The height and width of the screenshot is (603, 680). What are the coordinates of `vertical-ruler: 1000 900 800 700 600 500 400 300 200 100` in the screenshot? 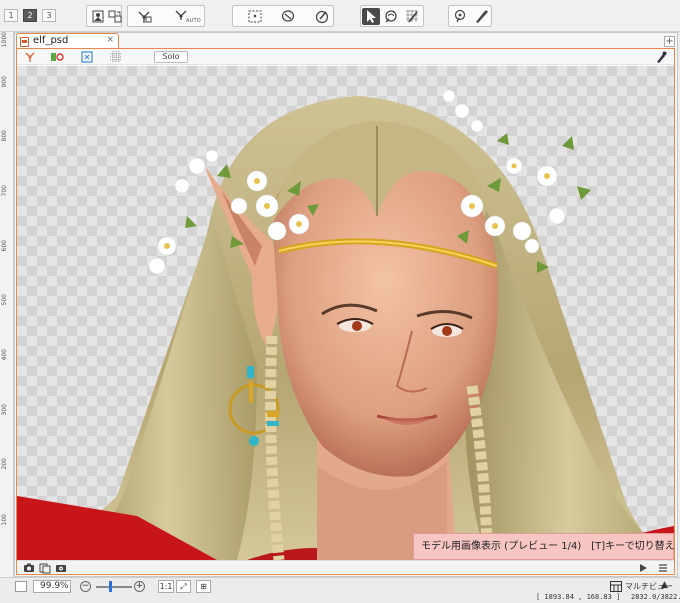 It's located at (7, 304).